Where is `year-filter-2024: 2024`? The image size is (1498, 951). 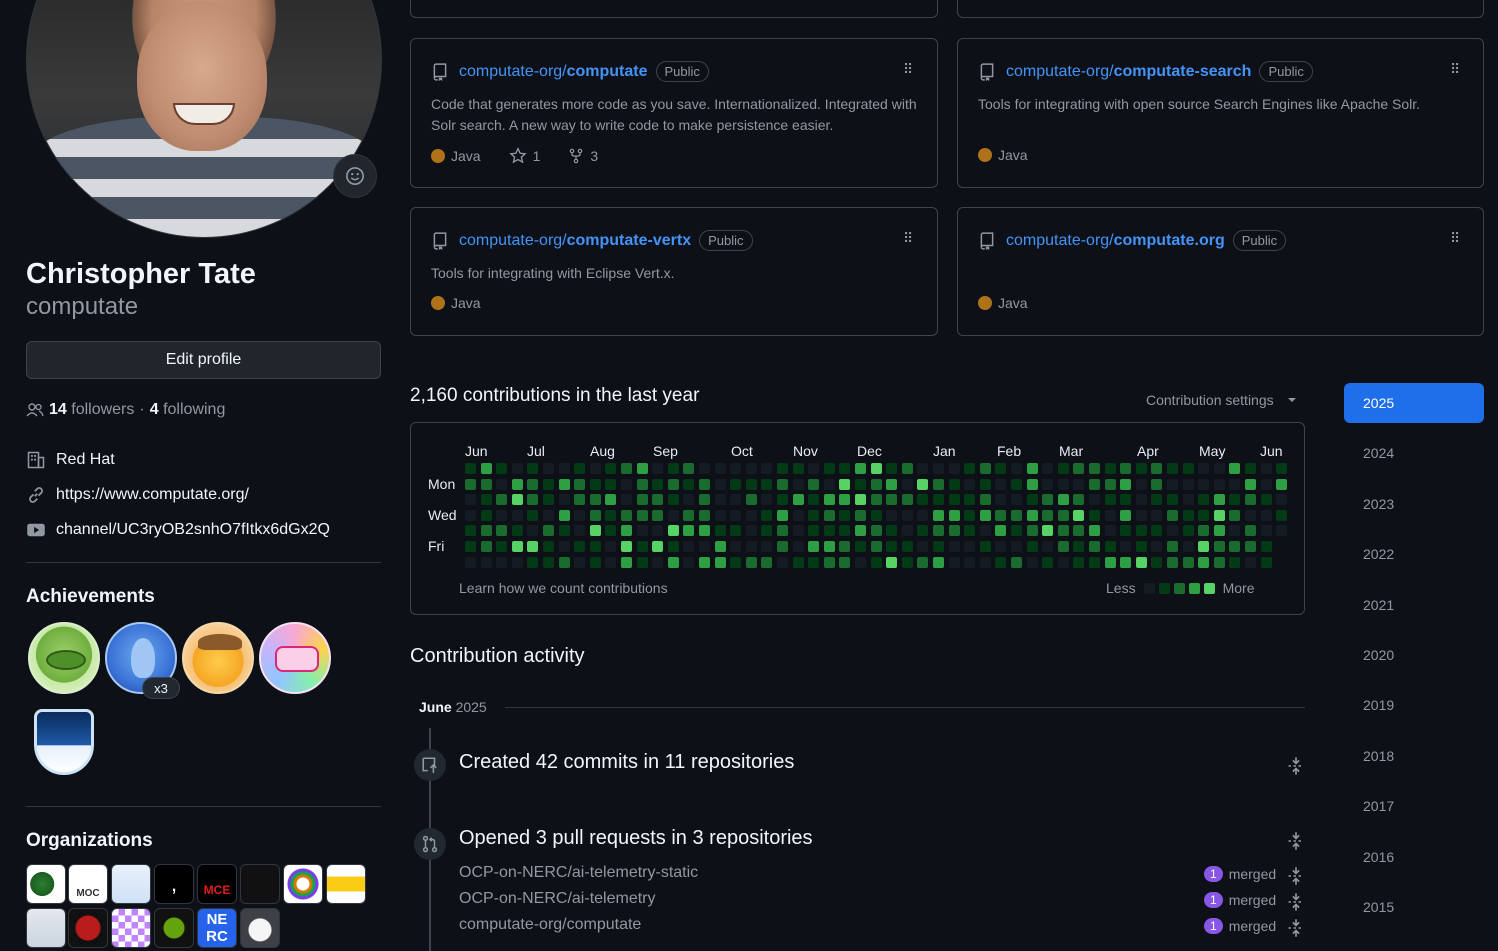
year-filter-2024: 2024 is located at coordinates (1414, 453).